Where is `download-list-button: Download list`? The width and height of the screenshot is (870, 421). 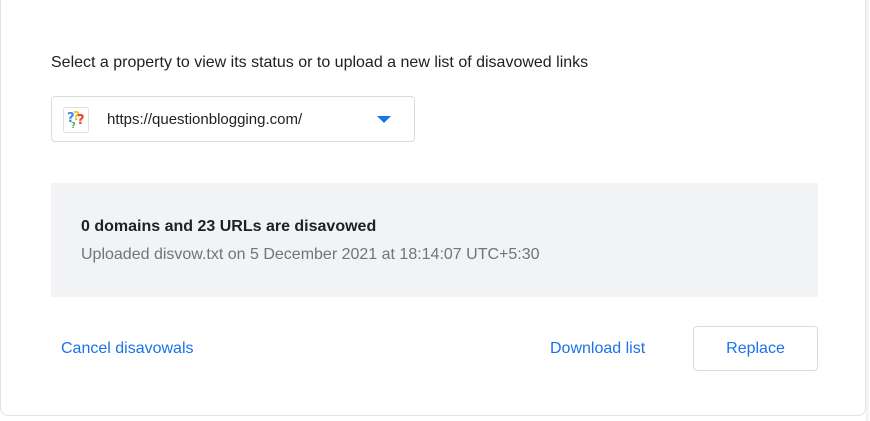
download-list-button: Download list is located at coordinates (597, 349).